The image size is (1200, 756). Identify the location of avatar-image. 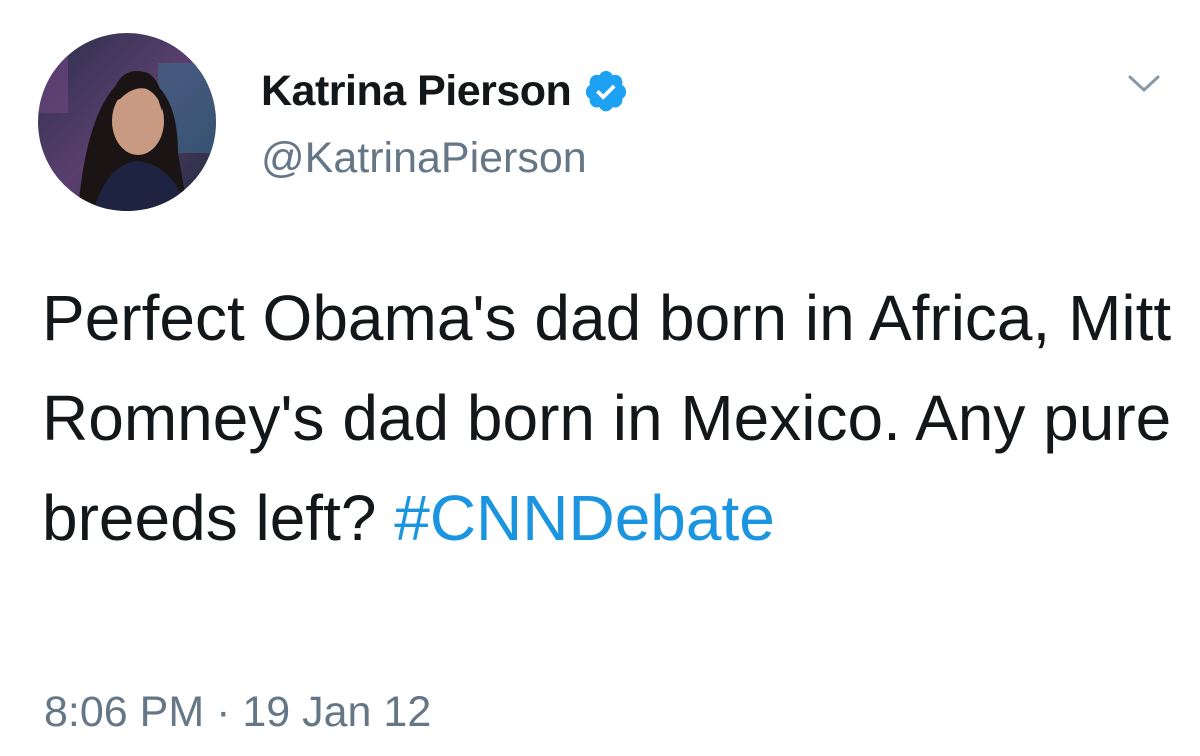
(127, 122).